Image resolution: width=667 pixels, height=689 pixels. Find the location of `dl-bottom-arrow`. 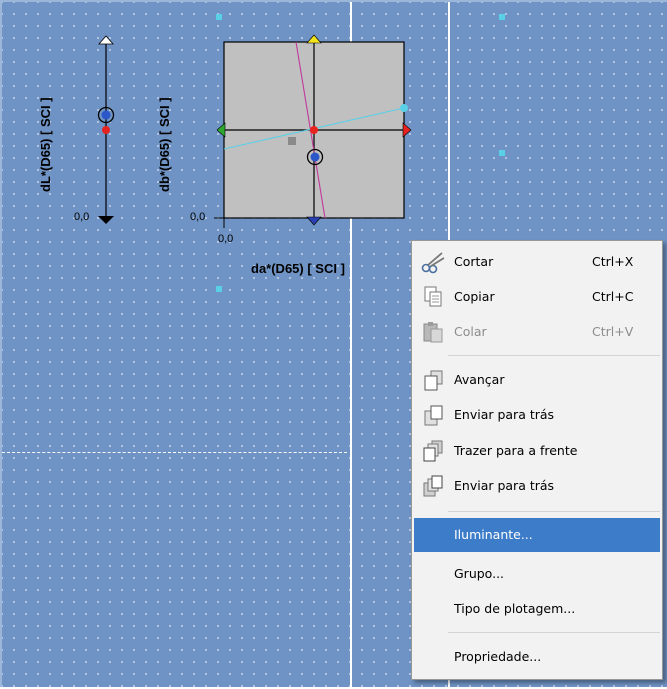

dl-bottom-arrow is located at coordinates (106, 220).